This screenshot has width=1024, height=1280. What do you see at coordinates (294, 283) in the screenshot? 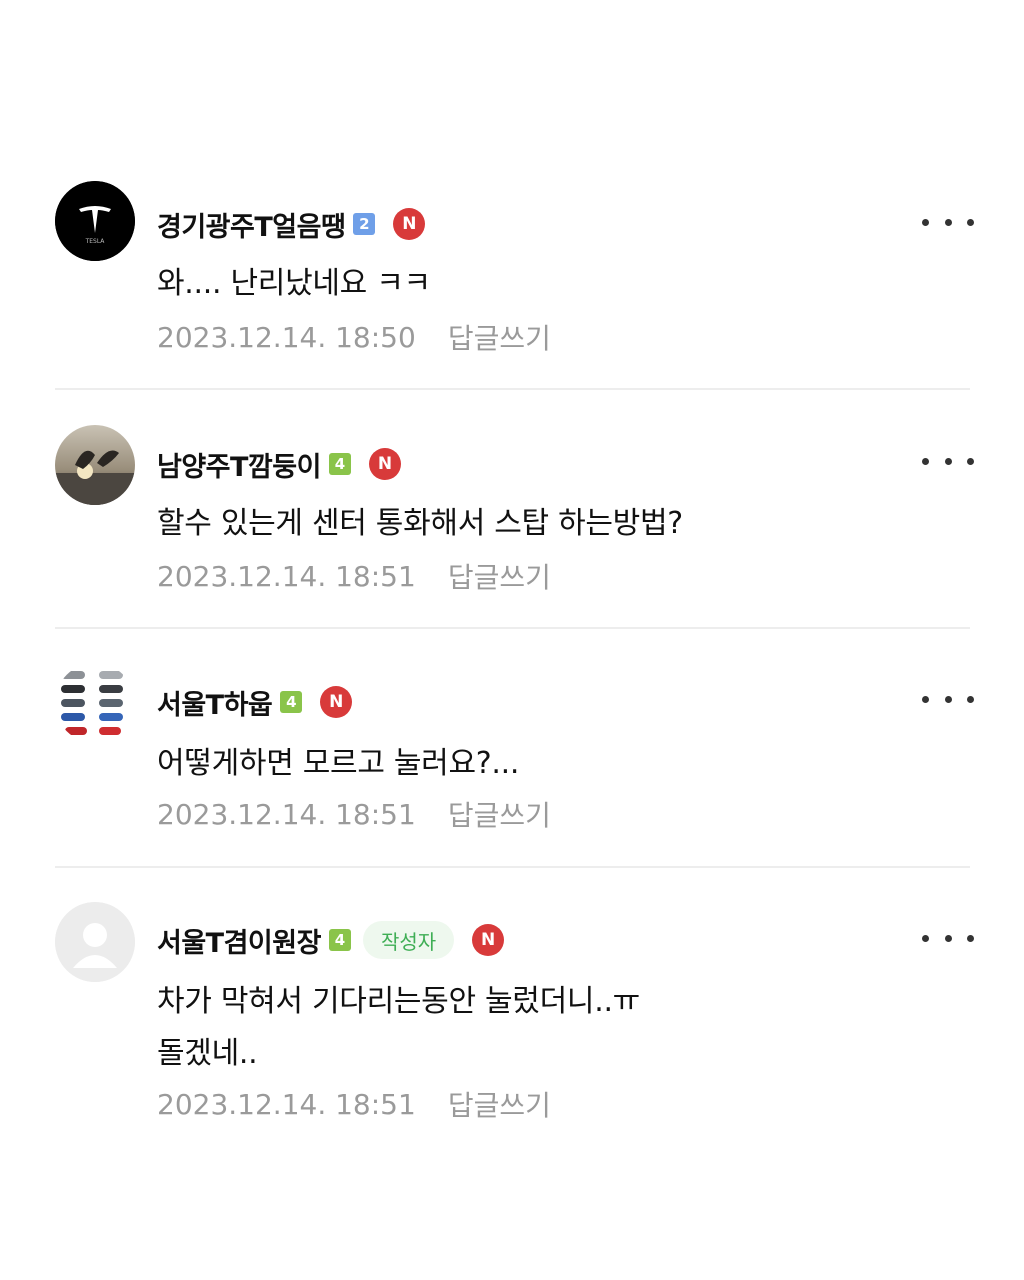
I see `comment-text: 와.... 난리났네요 ㅋㅋ` at bounding box center [294, 283].